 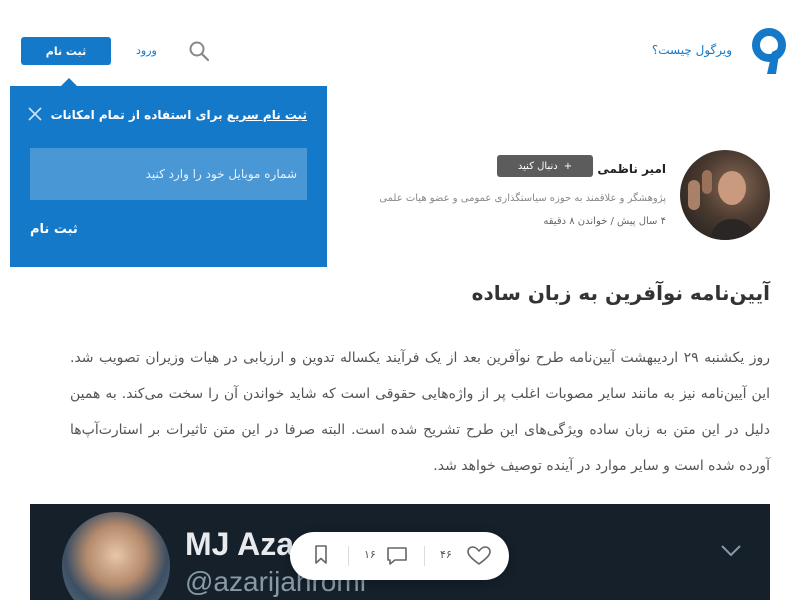 What do you see at coordinates (35, 114) in the screenshot?
I see `close-icon` at bounding box center [35, 114].